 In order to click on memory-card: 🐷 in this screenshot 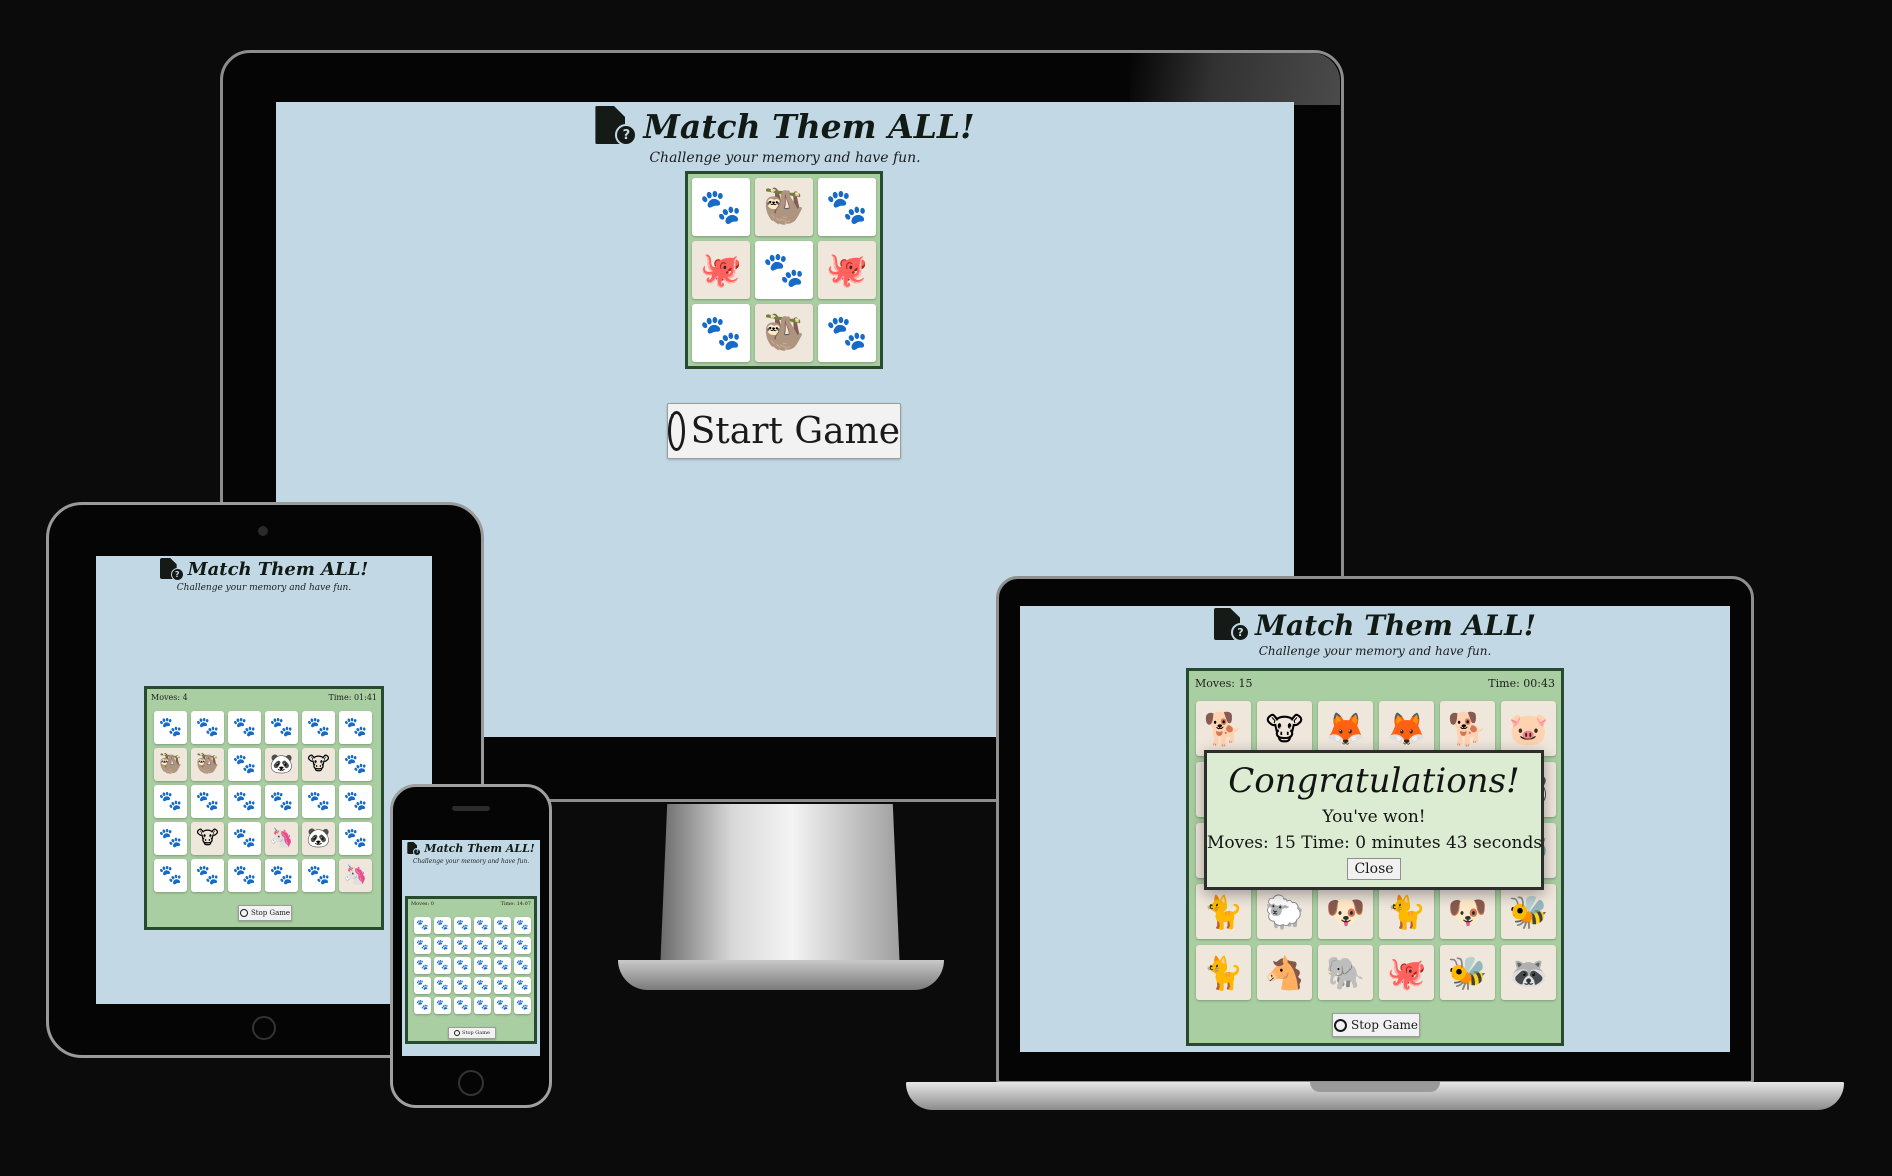, I will do `click(1528, 728)`.